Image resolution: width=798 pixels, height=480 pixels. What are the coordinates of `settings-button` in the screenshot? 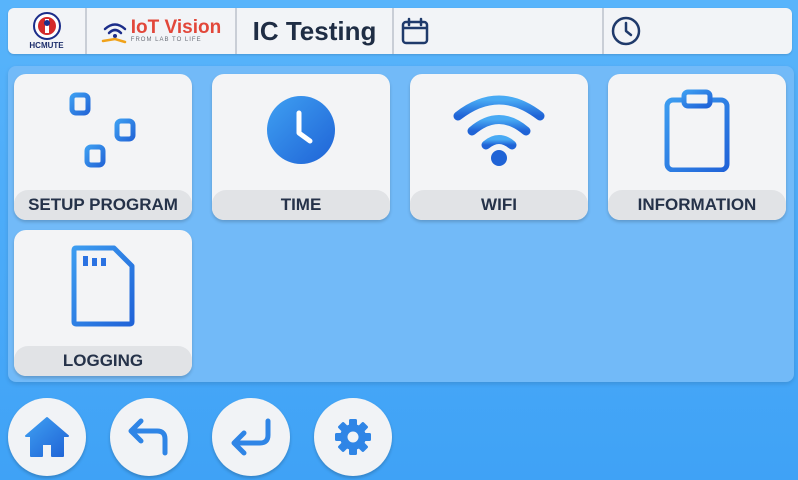 It's located at (353, 437).